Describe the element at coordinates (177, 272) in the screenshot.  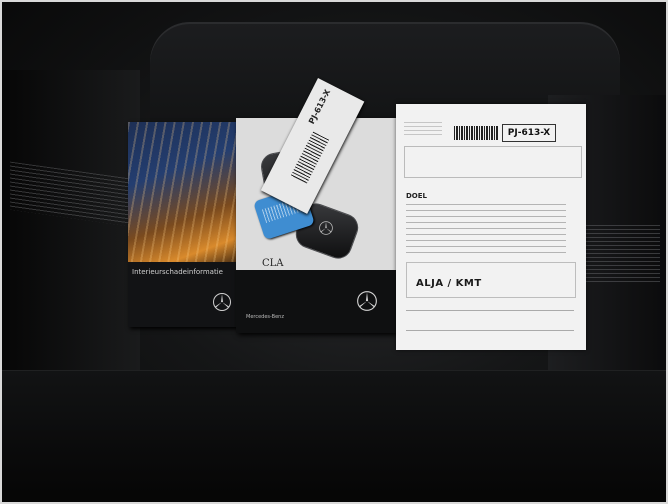
I see `booklet-caption: Interieurschadeinformatie` at that location.